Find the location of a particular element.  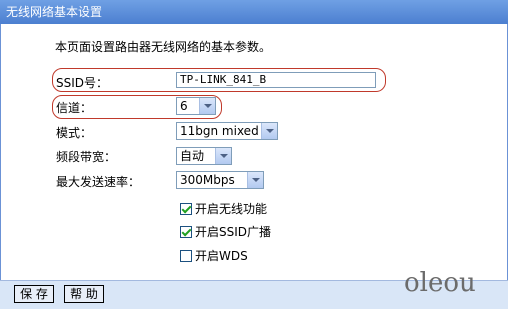

watermark-text: oleou is located at coordinates (440, 283).